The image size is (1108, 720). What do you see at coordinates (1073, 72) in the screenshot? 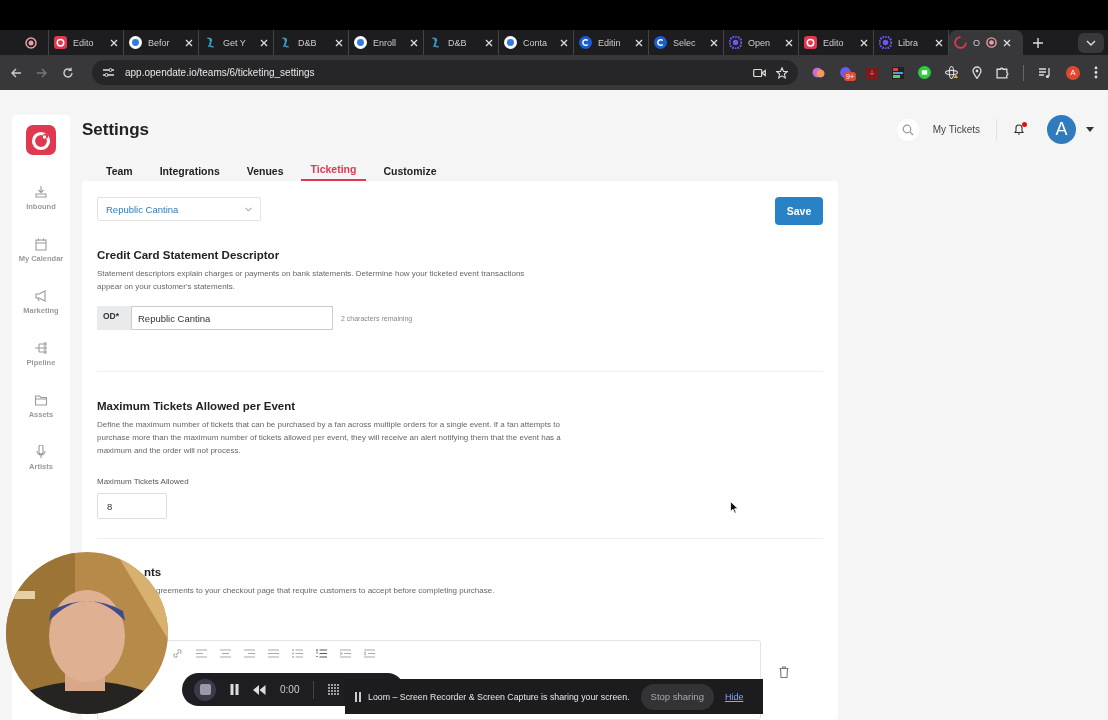
I see `profile-avatar: A` at bounding box center [1073, 72].